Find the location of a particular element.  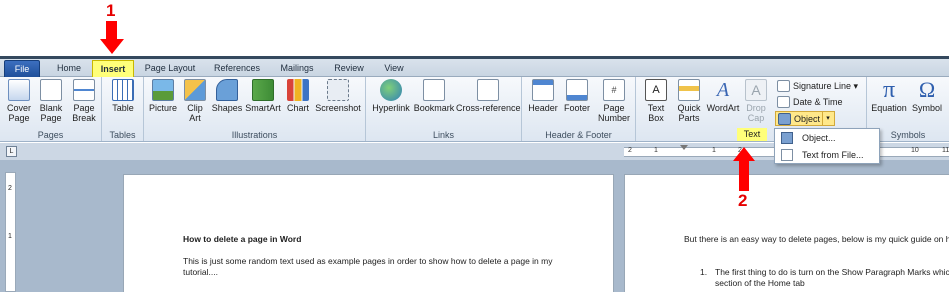

screenshot-button: Screenshot is located at coordinates (338, 96).